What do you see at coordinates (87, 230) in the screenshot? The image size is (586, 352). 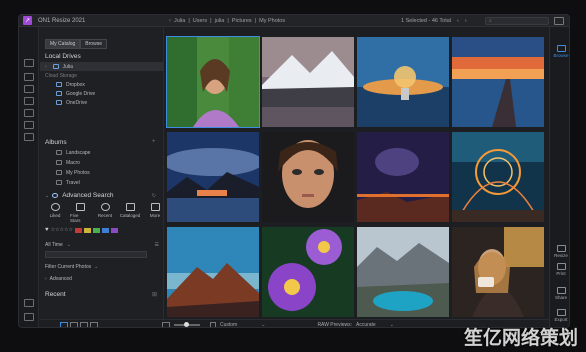 I see `color-label-yellow` at bounding box center [87, 230].